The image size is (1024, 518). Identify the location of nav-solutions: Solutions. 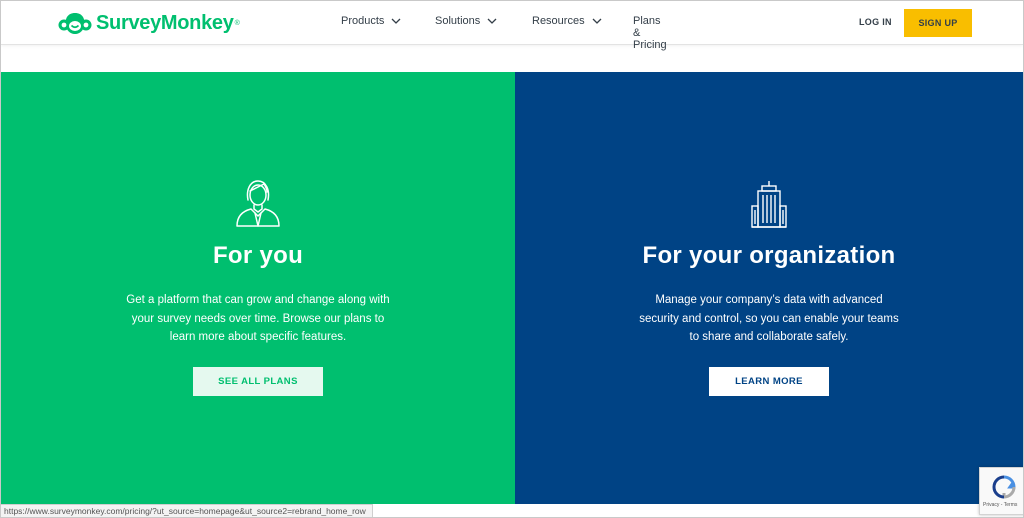
(466, 21).